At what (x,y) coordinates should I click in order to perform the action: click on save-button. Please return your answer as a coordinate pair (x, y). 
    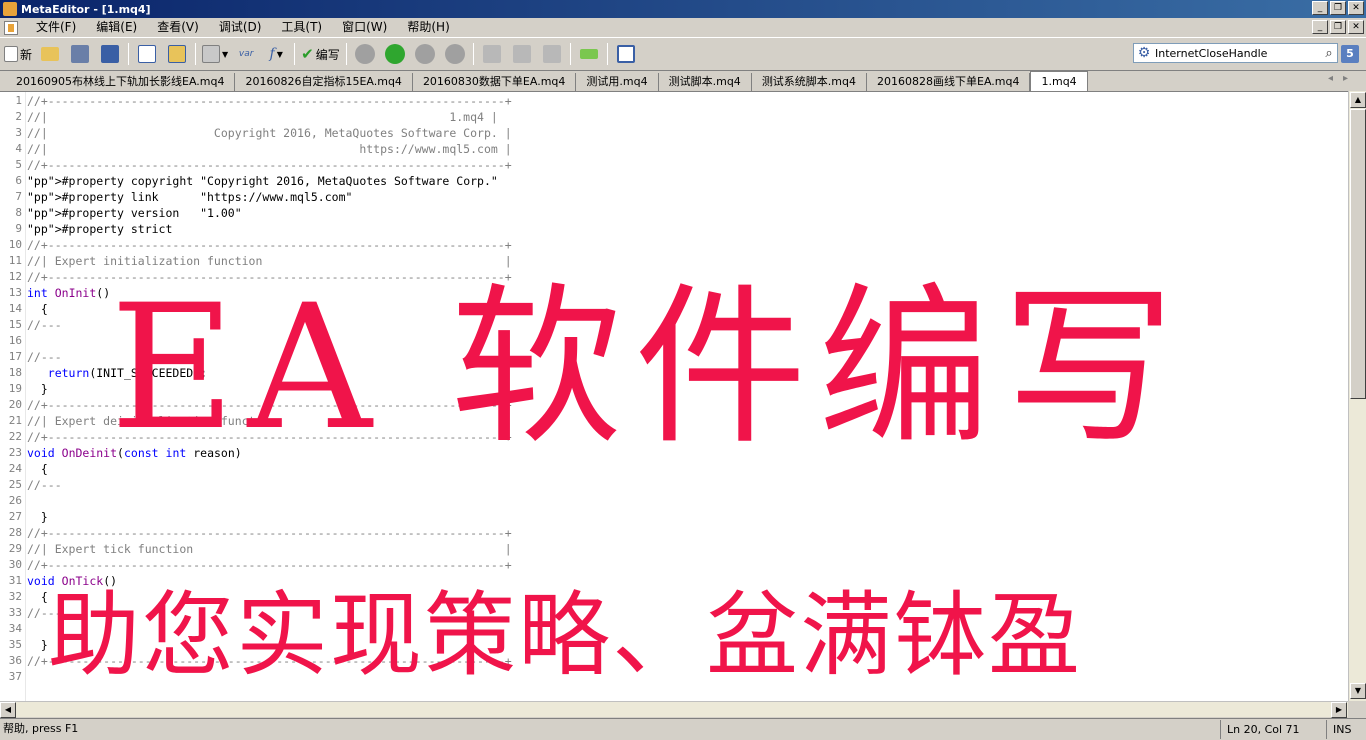
    Looking at the image, I should click on (80, 54).